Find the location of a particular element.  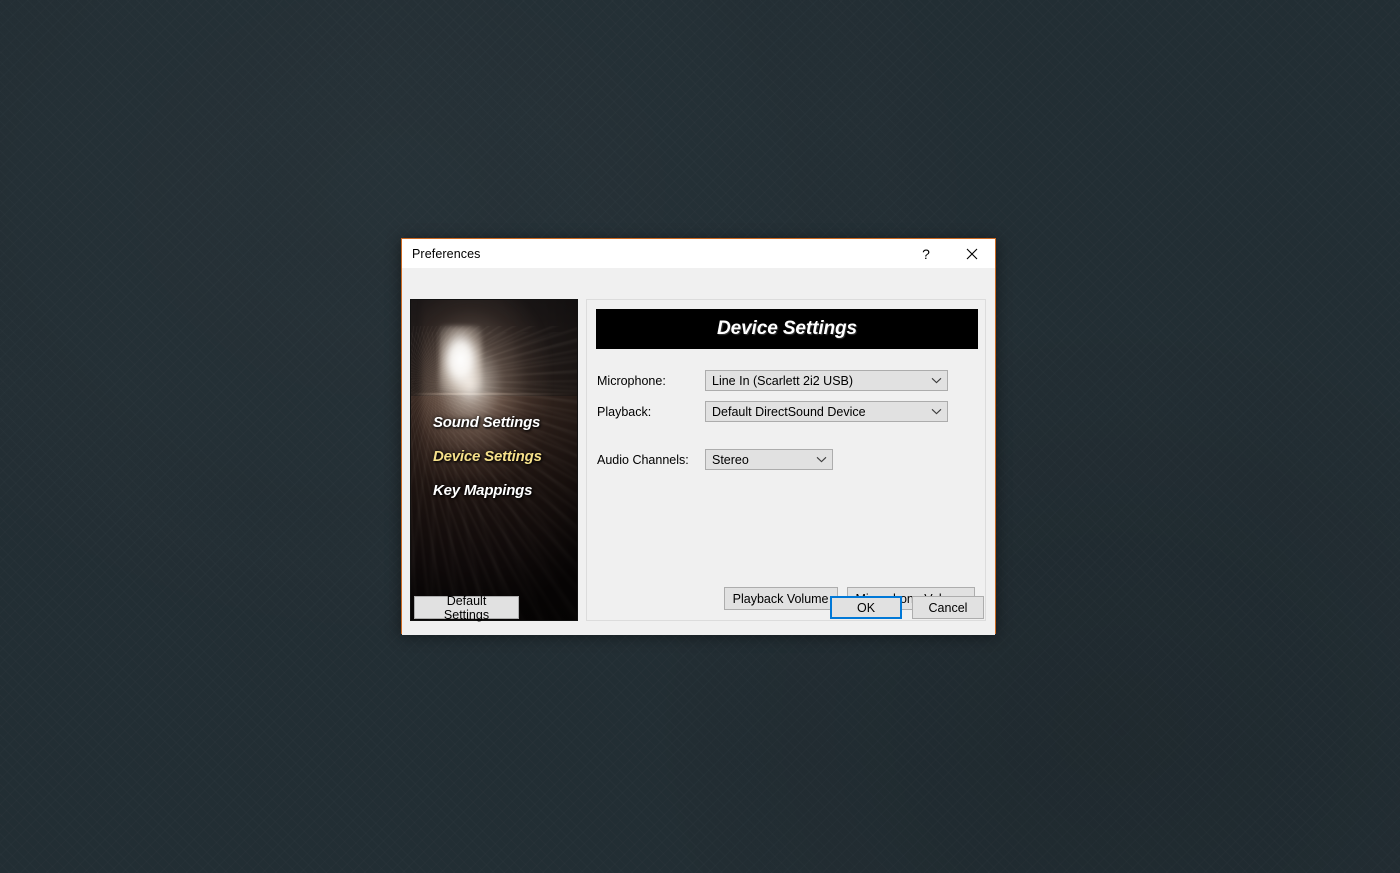

playback-row: Playback: Default DirectSound Device is located at coordinates (772, 411).